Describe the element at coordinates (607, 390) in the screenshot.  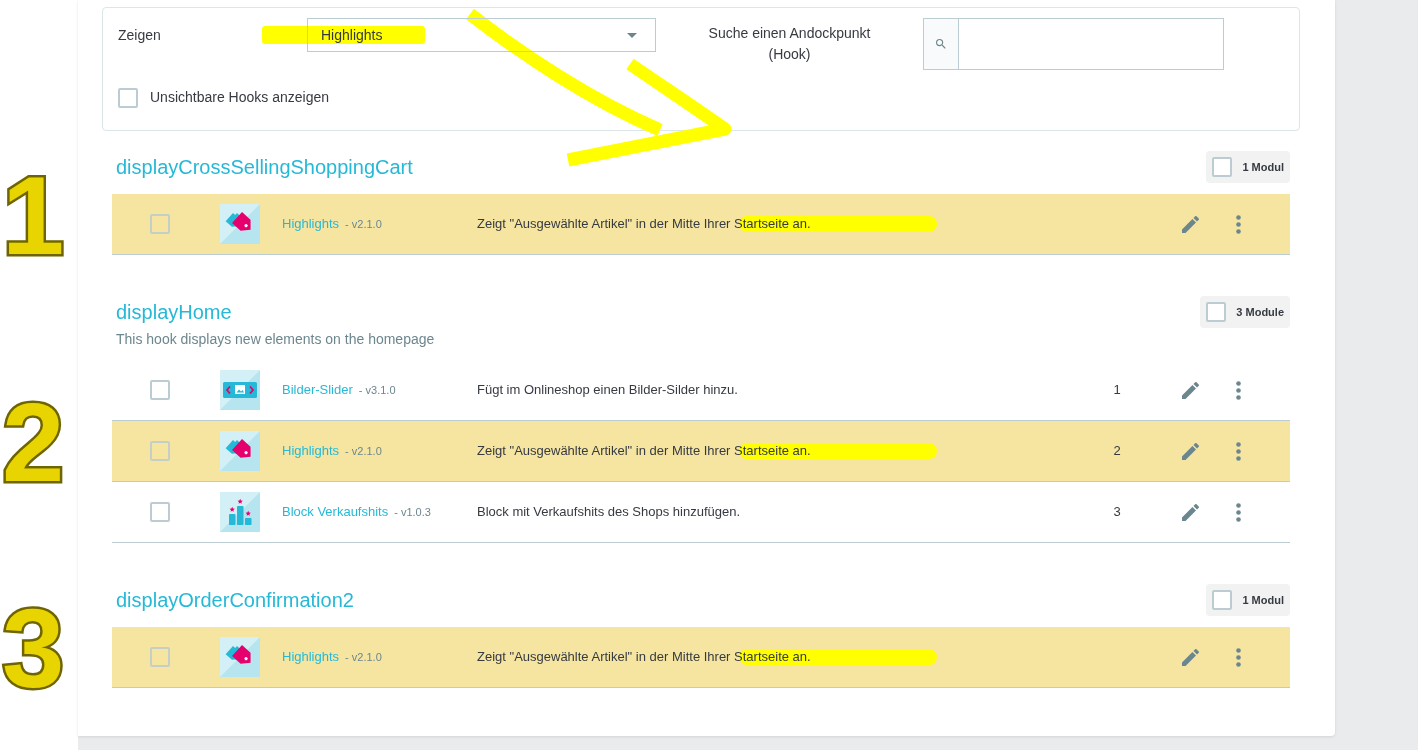
I see `module-description: Fügt im Onlineshop einen Bilder-Silder hinzu.` at that location.